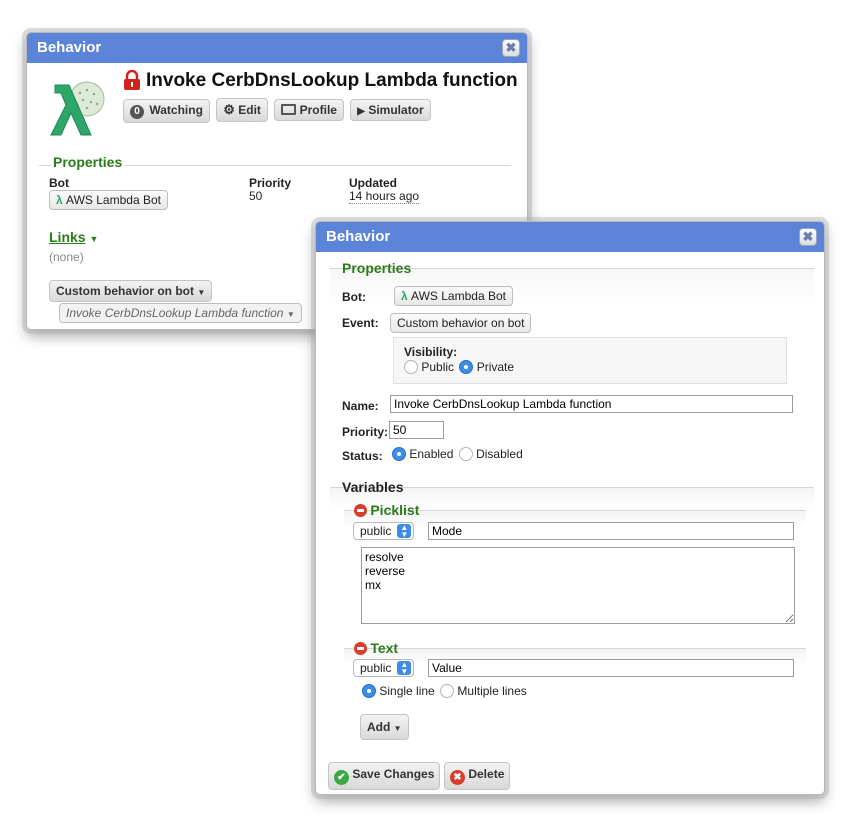 This screenshot has height=828, width=859. I want to click on save-label: Save Changes, so click(393, 774).